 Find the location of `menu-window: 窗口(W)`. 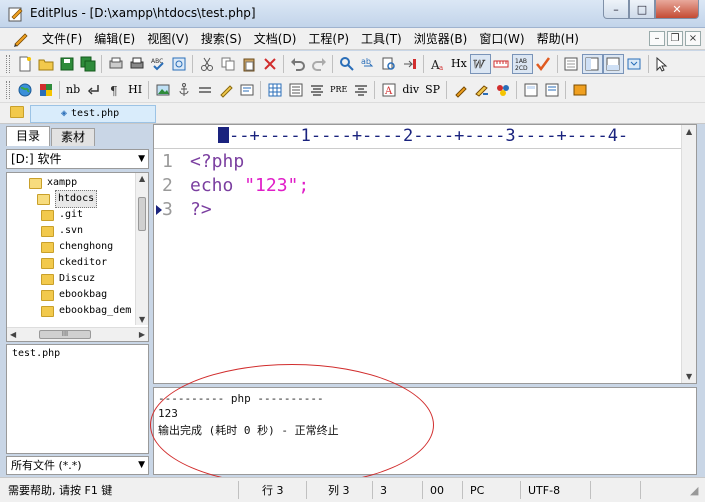

menu-window: 窗口(W) is located at coordinates (501, 39).